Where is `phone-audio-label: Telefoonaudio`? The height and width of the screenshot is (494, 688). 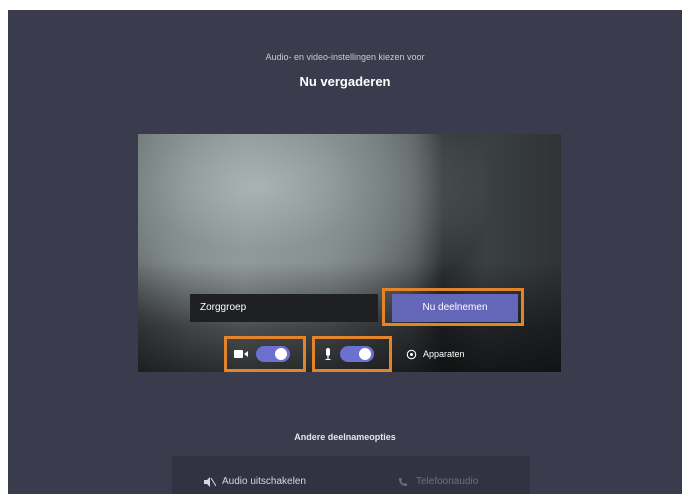 phone-audio-label: Telefoonaudio is located at coordinates (447, 481).